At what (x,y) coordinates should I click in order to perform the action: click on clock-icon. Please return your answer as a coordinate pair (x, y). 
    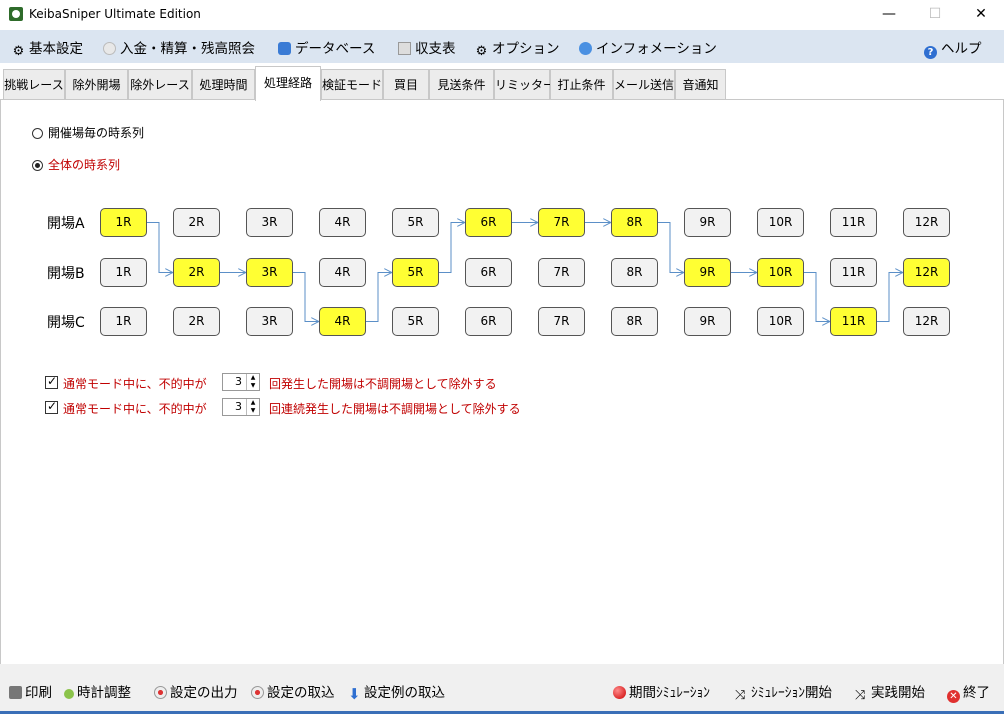
    Looking at the image, I should click on (69, 694).